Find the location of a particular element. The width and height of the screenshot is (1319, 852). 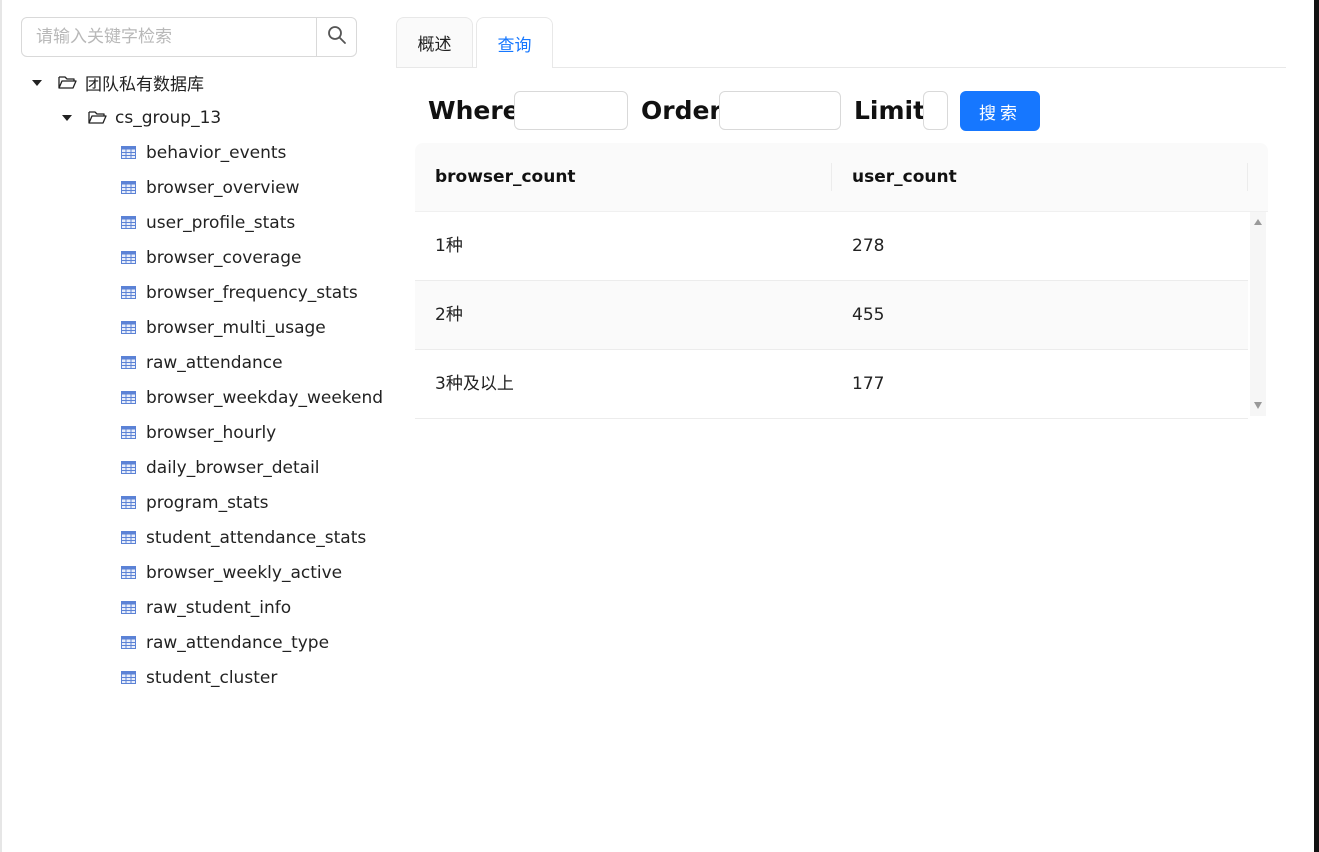

tab-bar: 概述 查询 is located at coordinates (841, 42).